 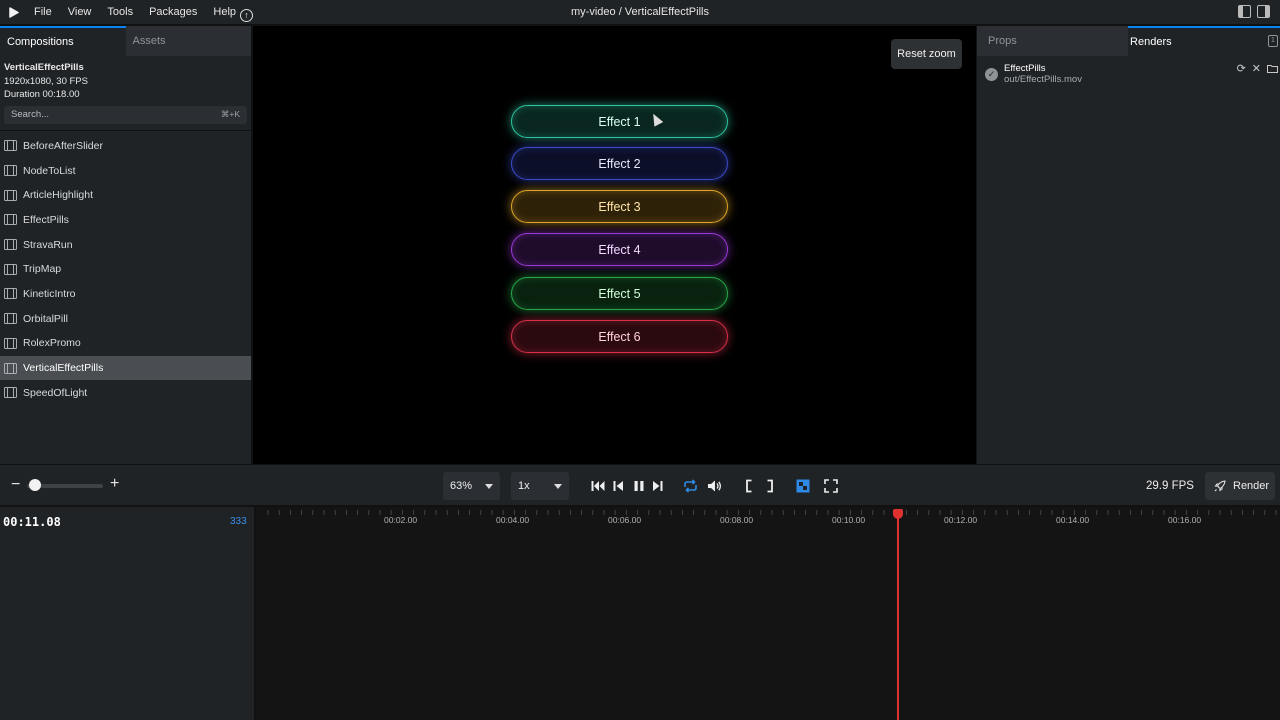 What do you see at coordinates (714, 486) in the screenshot?
I see `volume-icon` at bounding box center [714, 486].